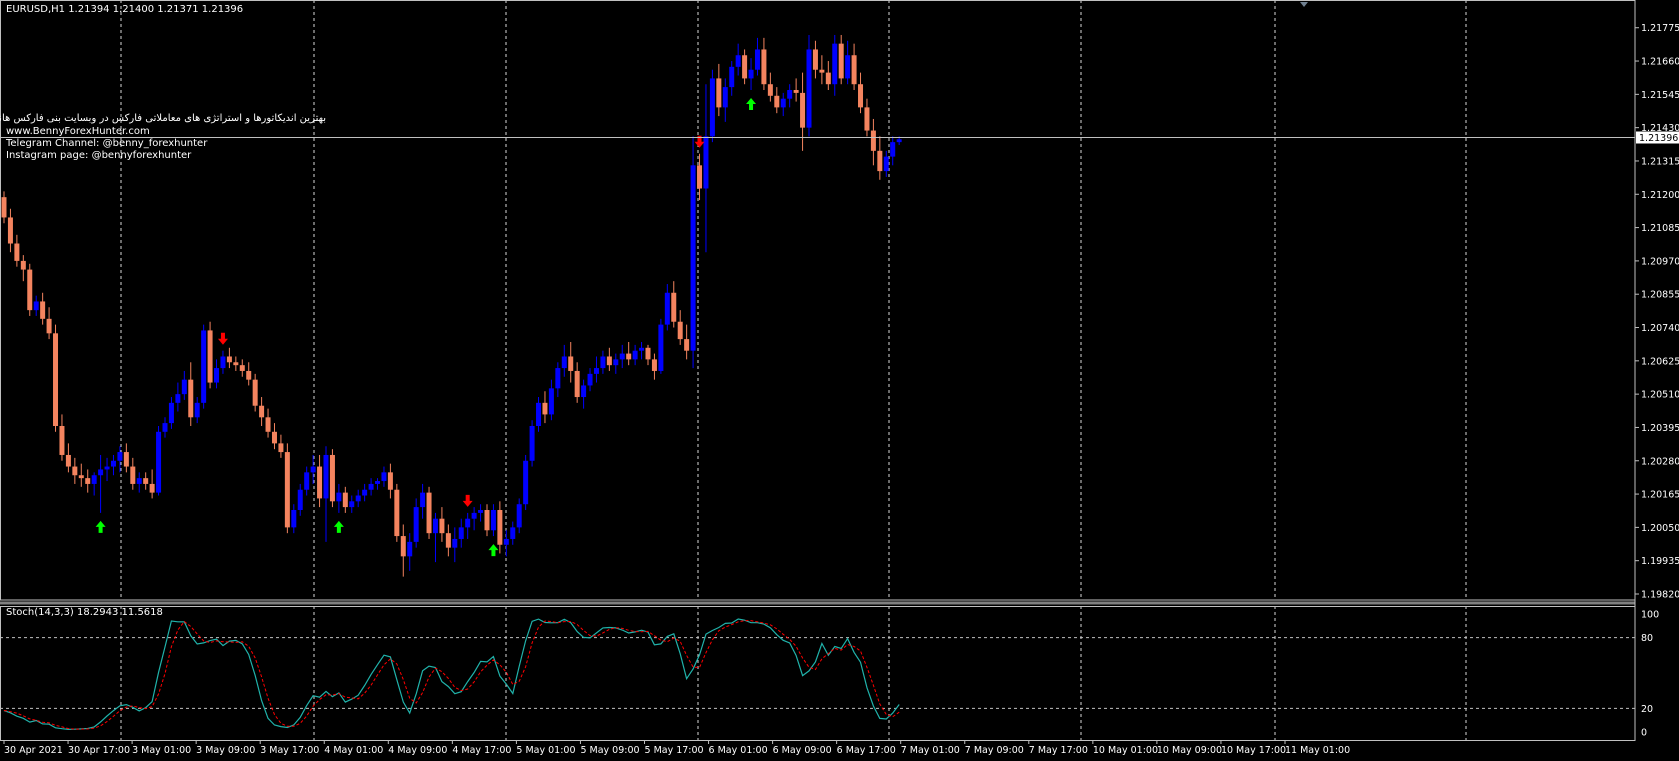 This screenshot has width=1679, height=761. Describe the element at coordinates (609, 750) in the screenshot. I see `time-label: 5 May 09:00` at that location.